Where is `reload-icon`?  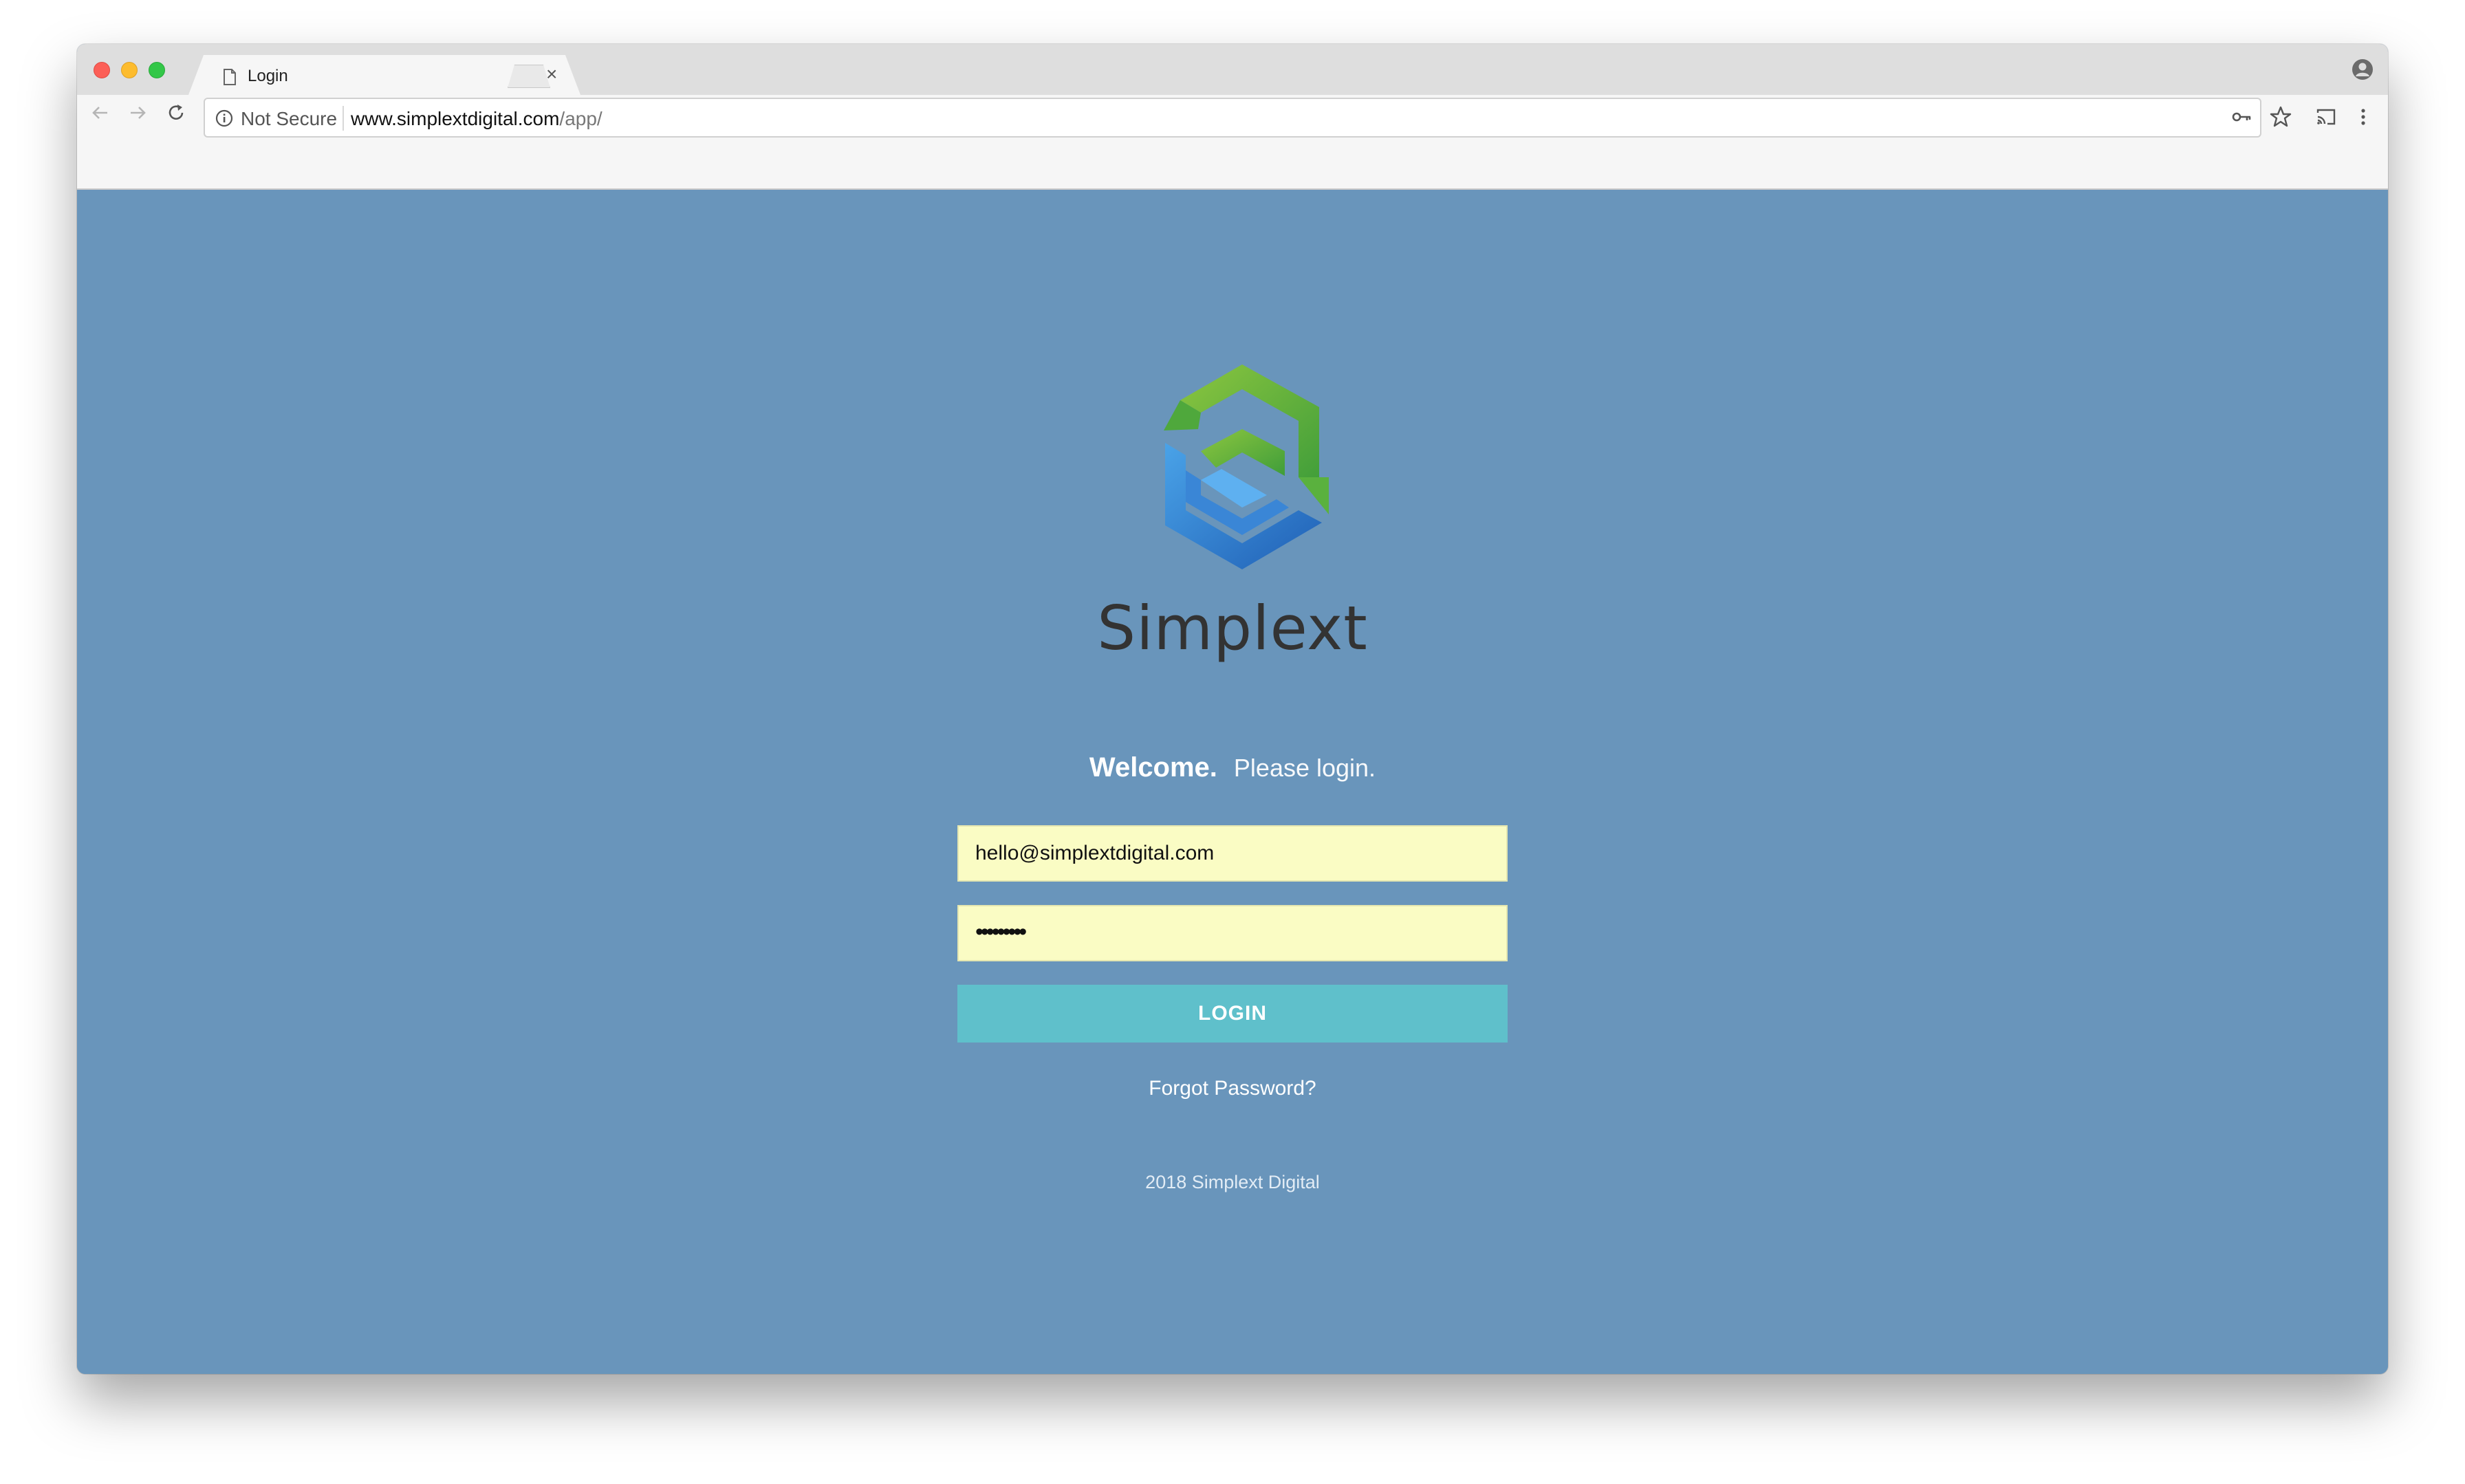
reload-icon is located at coordinates (176, 113).